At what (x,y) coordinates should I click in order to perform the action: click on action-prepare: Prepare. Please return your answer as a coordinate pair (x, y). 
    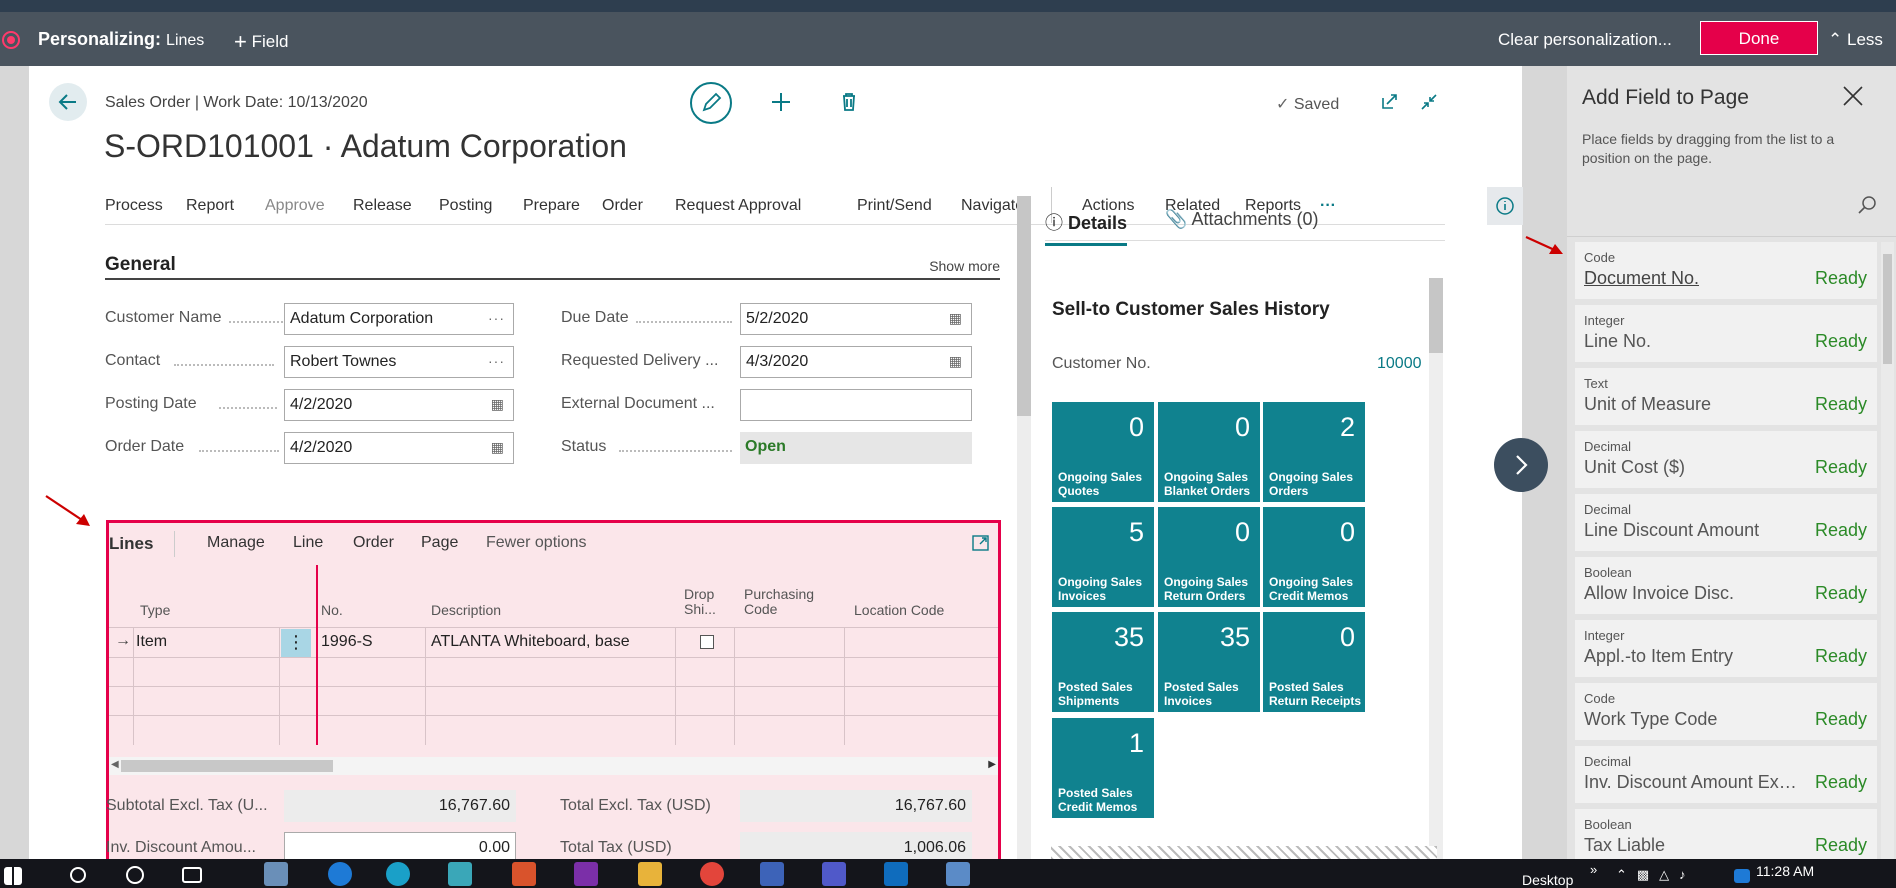
    Looking at the image, I should click on (551, 206).